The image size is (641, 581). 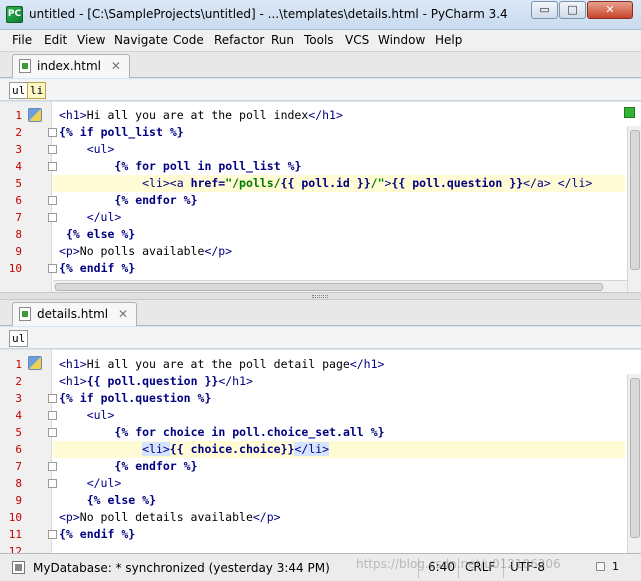 I want to click on tab-details-html: details.html ✕, so click(x=75, y=314).